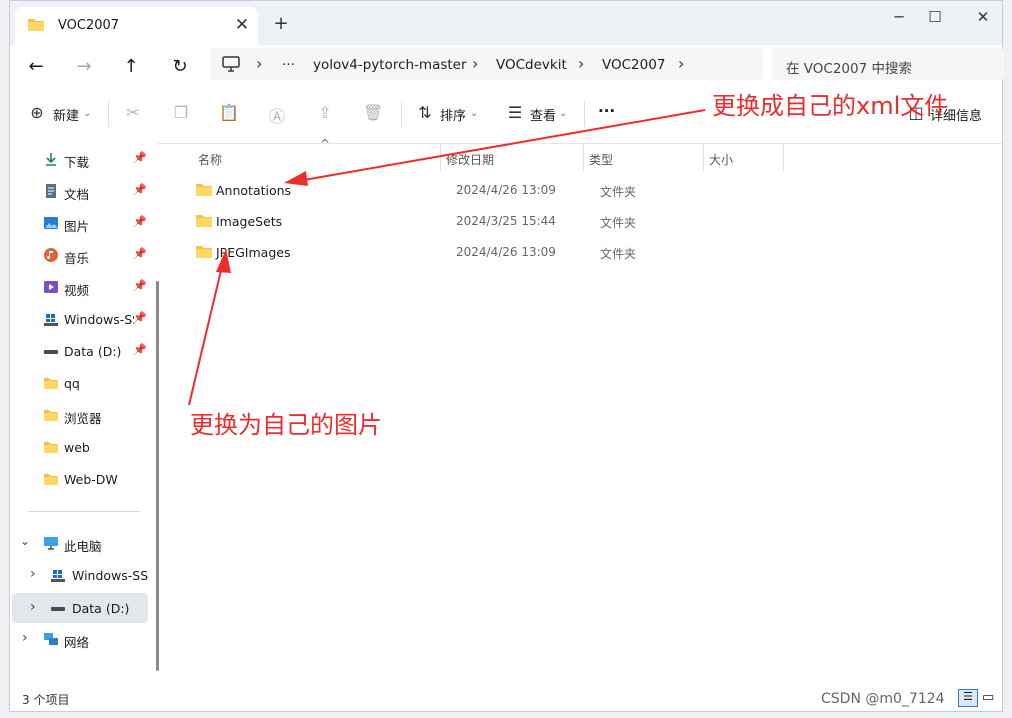 This screenshot has height=718, width=1012. What do you see at coordinates (883, 699) in the screenshot?
I see `csdn-watermark: CSDN @m0_7124` at bounding box center [883, 699].